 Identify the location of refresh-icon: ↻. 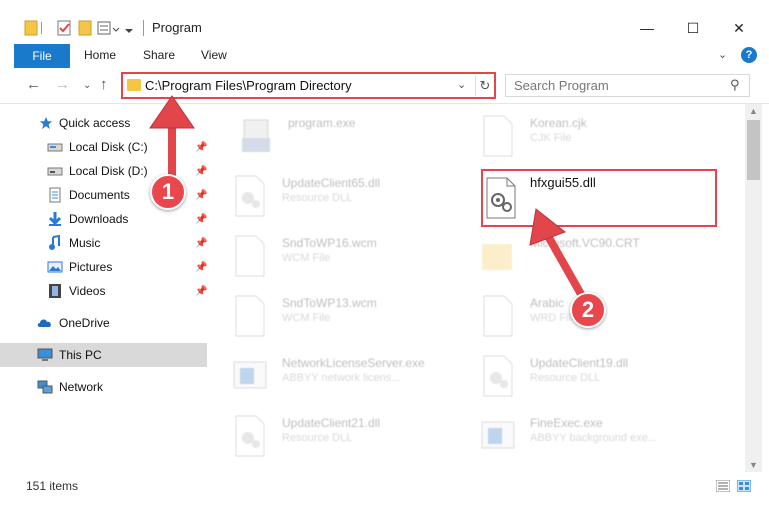
(484, 85).